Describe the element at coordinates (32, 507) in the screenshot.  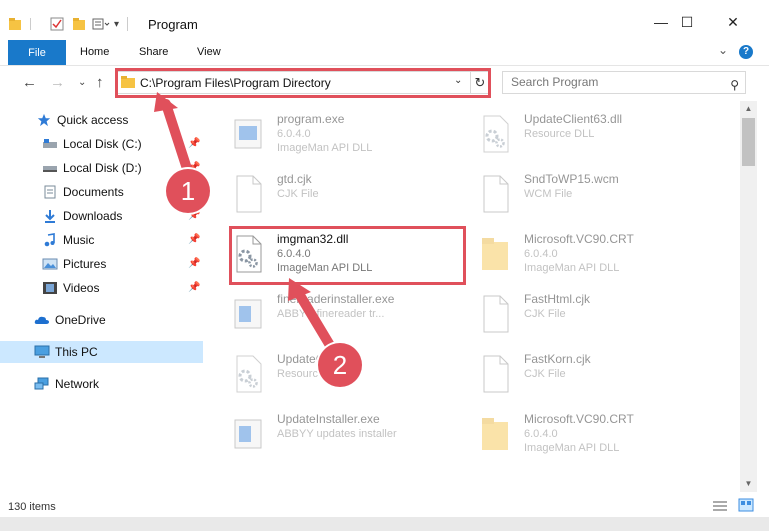
I see `item-count: 130 items` at that location.